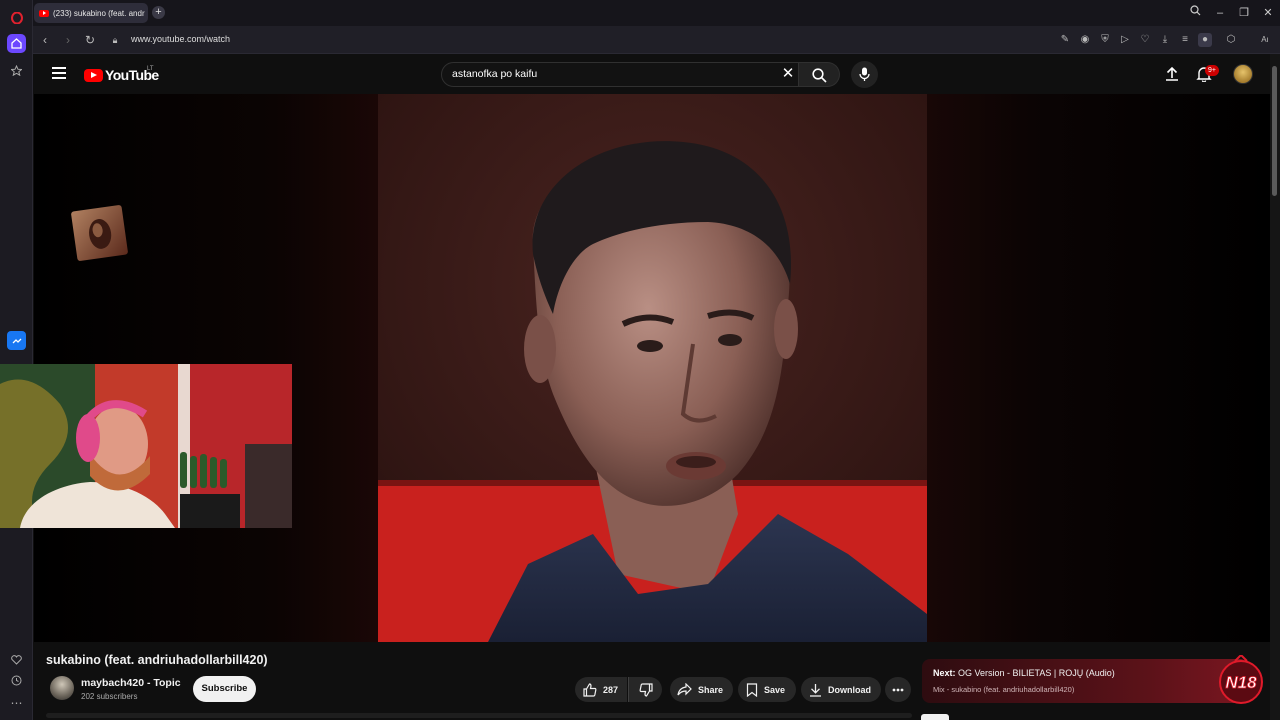 The image size is (1280, 720). I want to click on like-button: 287, so click(601, 689).